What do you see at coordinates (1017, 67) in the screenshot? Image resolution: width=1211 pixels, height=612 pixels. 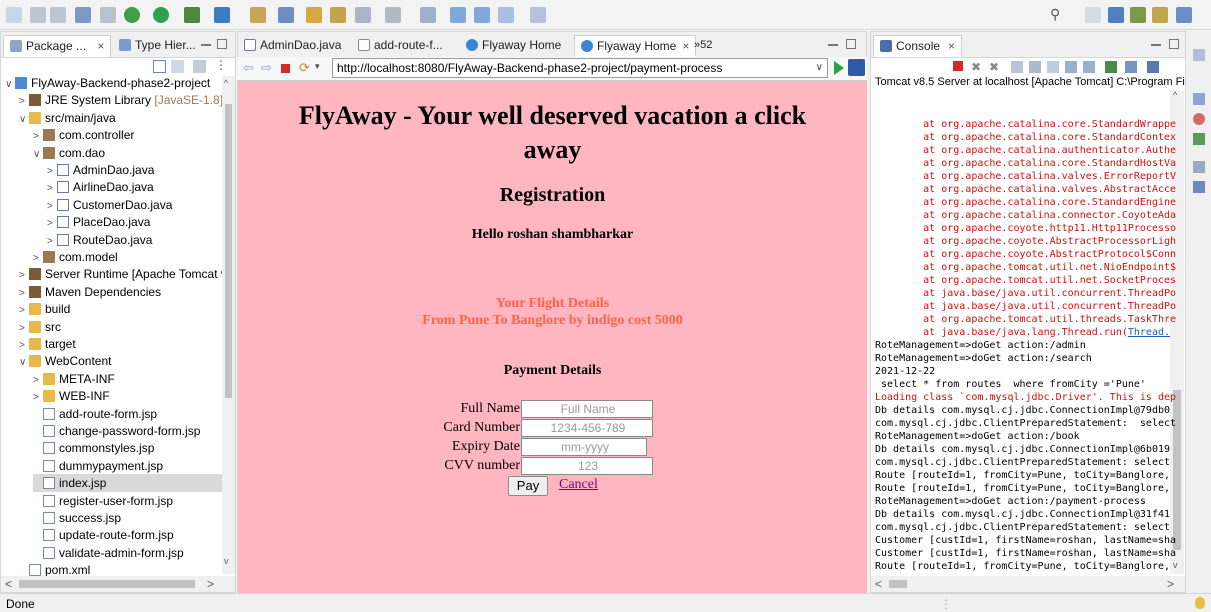 I see `clear-console-icon` at bounding box center [1017, 67].